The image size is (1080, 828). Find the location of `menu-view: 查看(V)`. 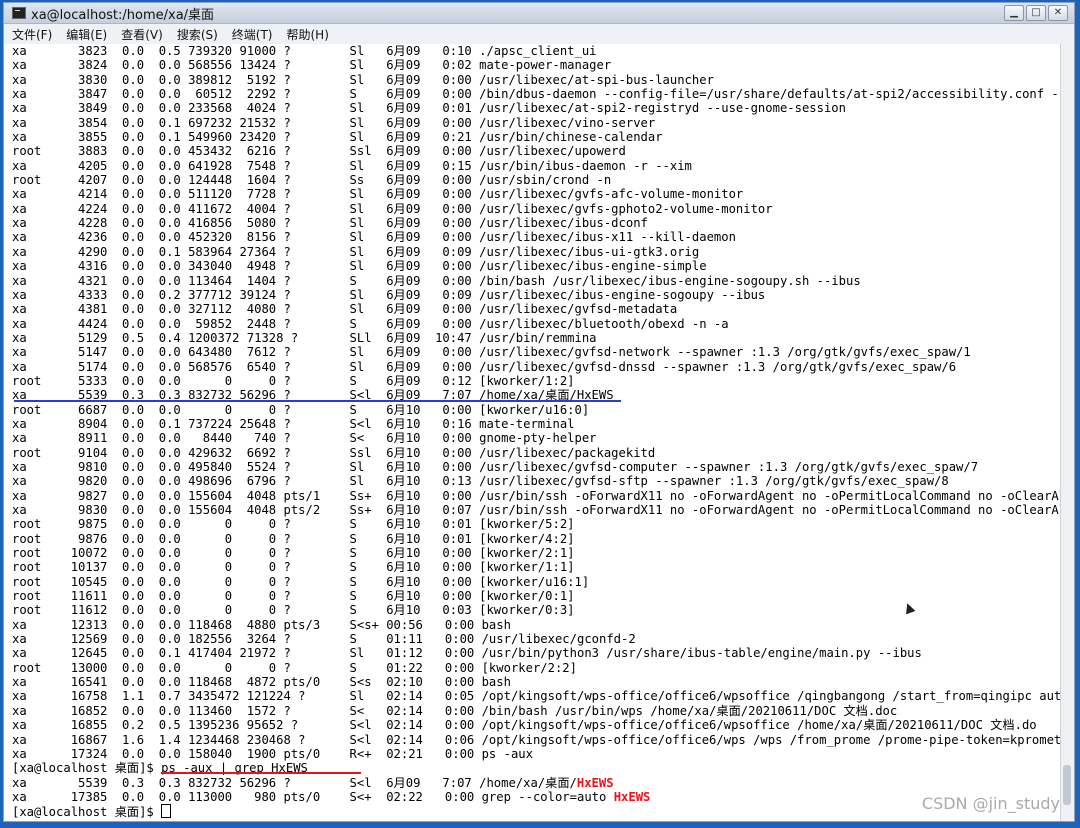

menu-view: 查看(V) is located at coordinates (142, 34).